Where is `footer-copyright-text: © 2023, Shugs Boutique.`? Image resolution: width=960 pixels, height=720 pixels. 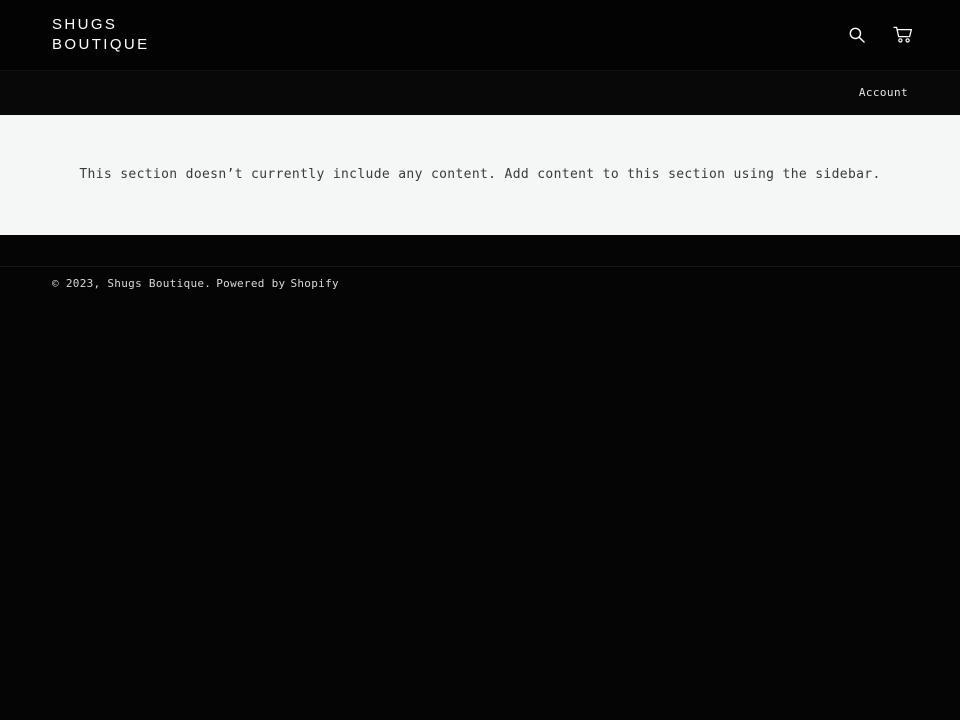
footer-copyright-text: © 2023, Shugs Boutique. is located at coordinates (132, 283).